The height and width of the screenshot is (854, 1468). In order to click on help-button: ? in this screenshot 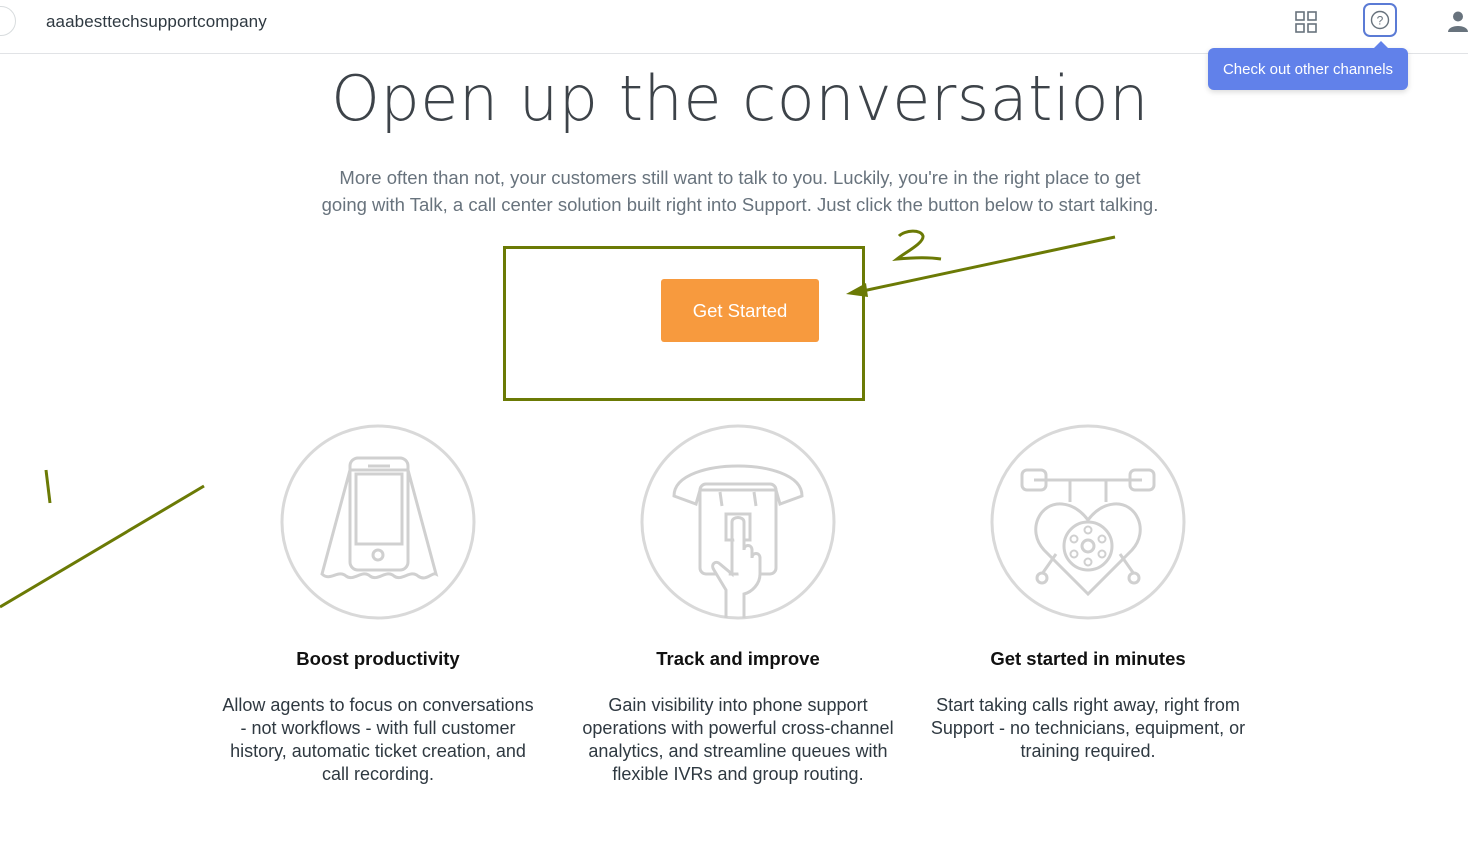, I will do `click(1380, 20)`.